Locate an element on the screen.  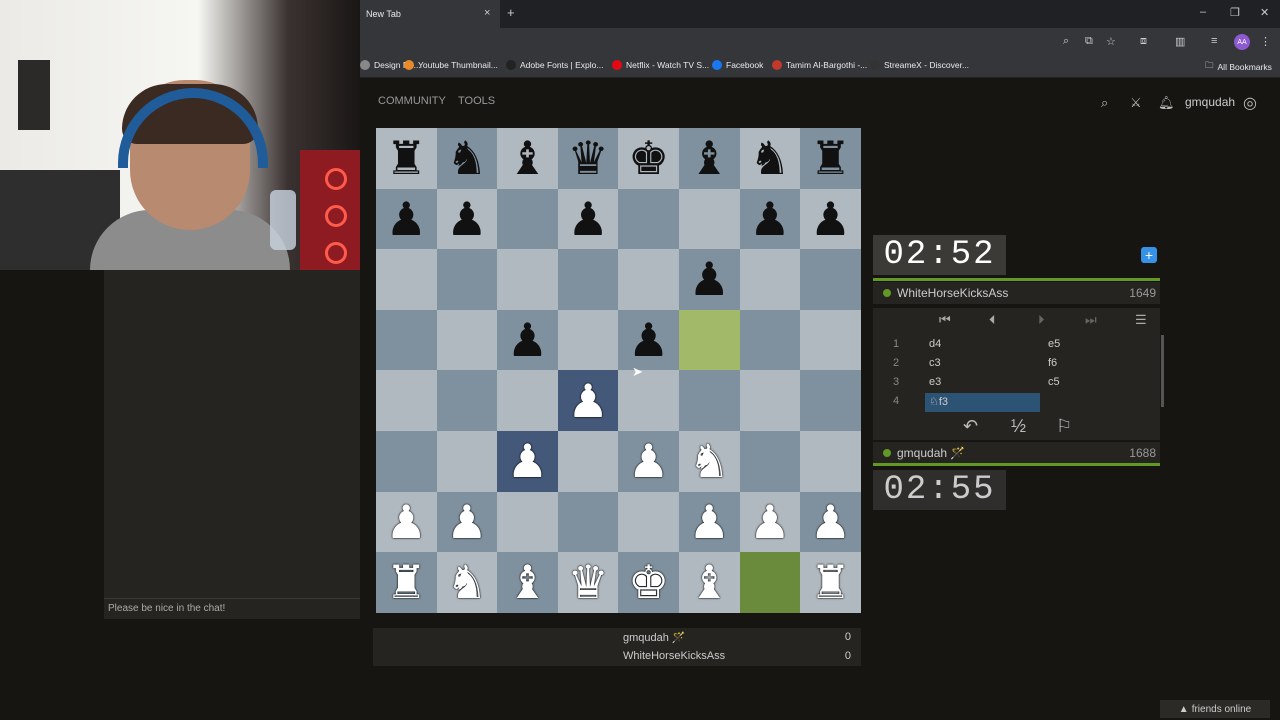
white-move: e3 is located at coordinates (935, 382).